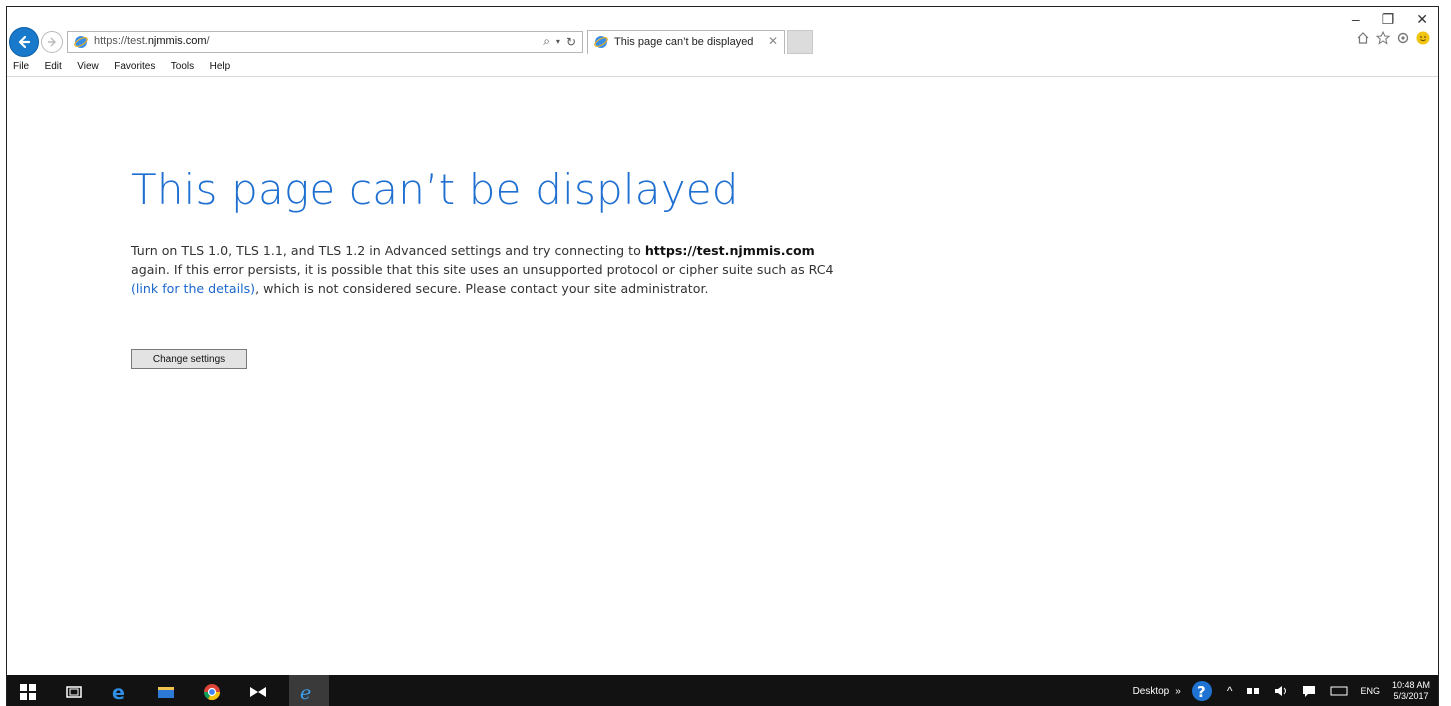 This screenshot has width=1451, height=706. What do you see at coordinates (182, 64) in the screenshot?
I see `menu-tools: Tools` at bounding box center [182, 64].